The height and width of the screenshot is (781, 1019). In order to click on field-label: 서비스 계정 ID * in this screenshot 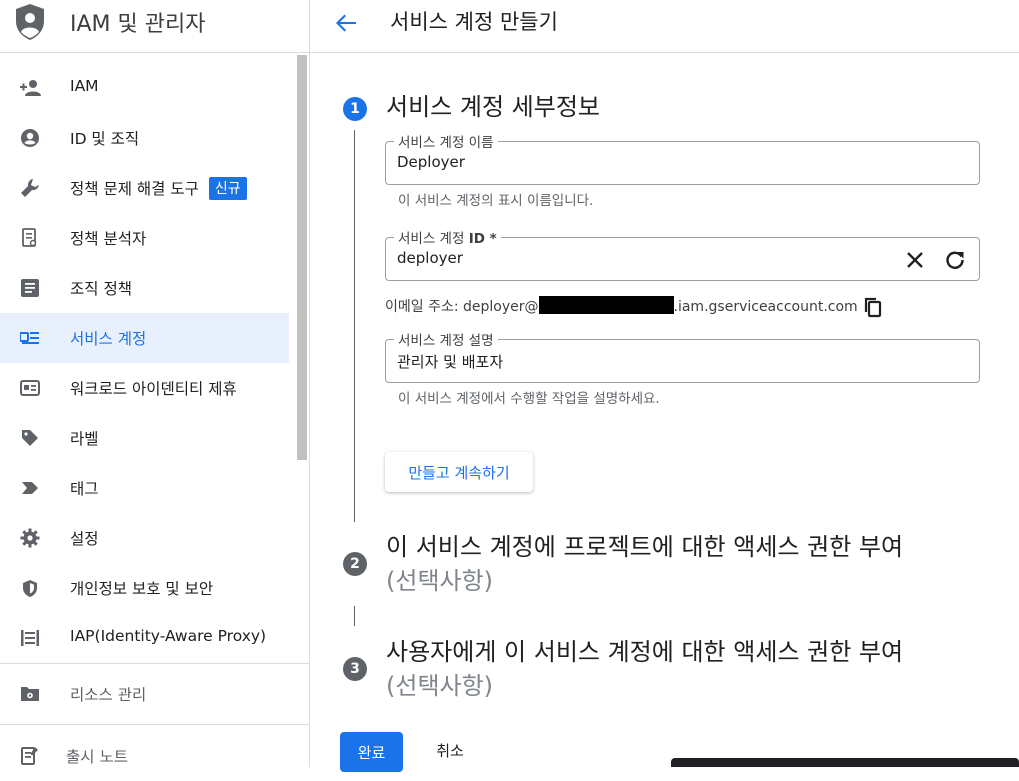, I will do `click(447, 237)`.